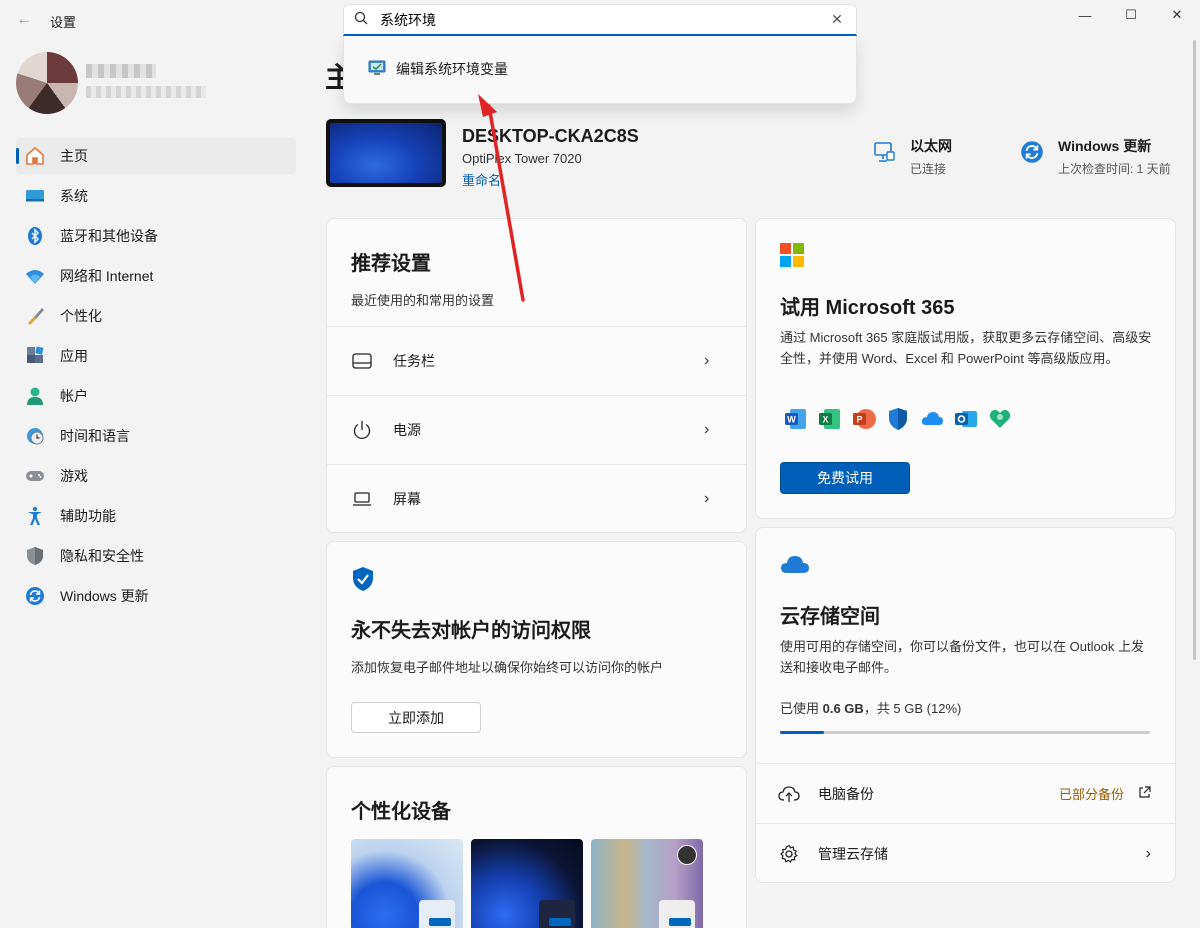 The height and width of the screenshot is (928, 1200). I want to click on recommended-row-power: 电源 ›, so click(536, 429).